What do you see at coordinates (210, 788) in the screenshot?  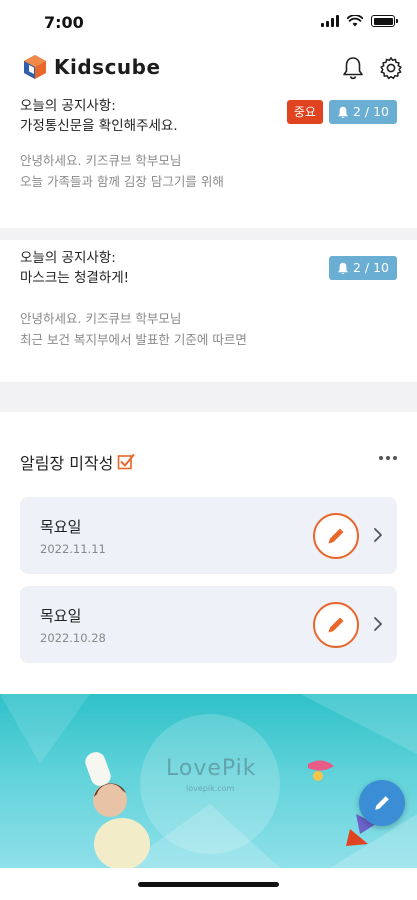 I see `banner-watermark-sub: lovepik.com` at bounding box center [210, 788].